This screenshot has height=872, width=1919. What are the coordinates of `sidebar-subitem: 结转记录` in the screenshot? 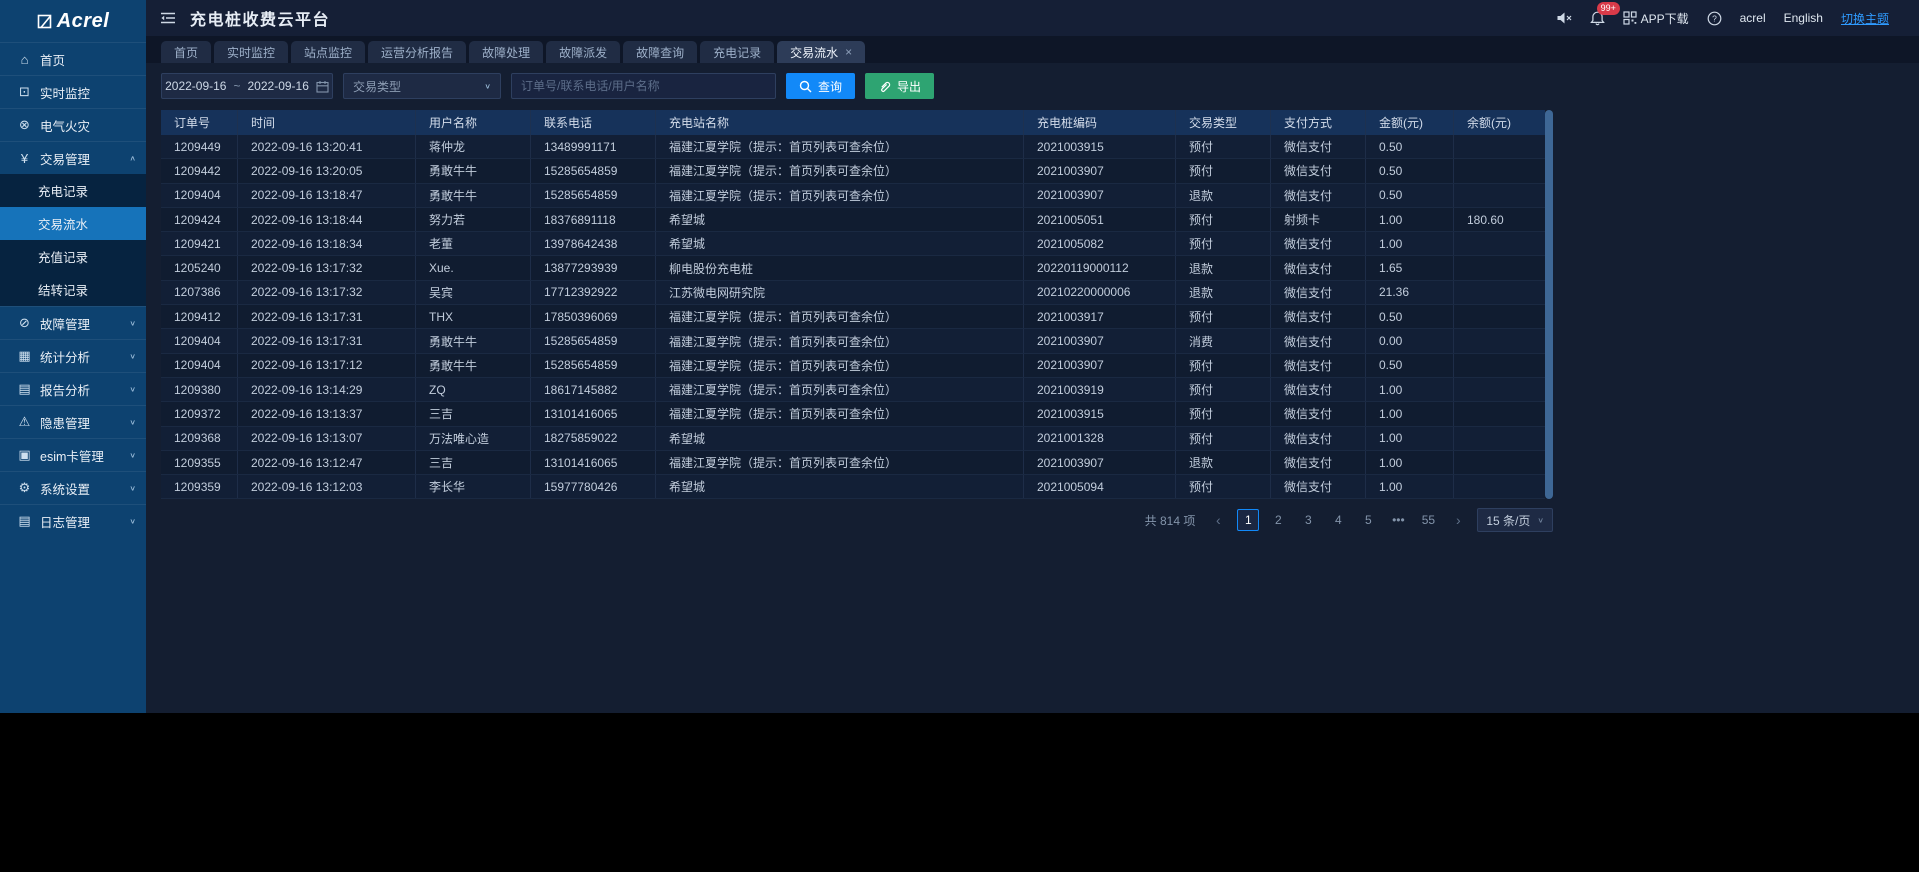 It's located at (73, 289).